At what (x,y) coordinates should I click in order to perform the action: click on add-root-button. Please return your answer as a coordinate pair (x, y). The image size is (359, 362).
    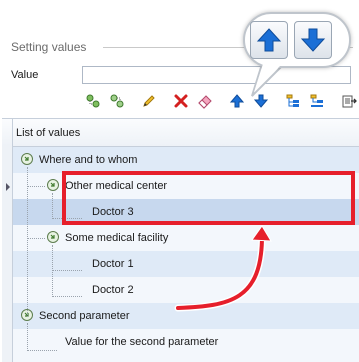
    Looking at the image, I should click on (93, 101).